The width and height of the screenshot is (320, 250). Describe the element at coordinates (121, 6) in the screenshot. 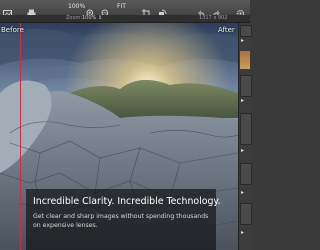

I see `fit-button: FIT` at that location.